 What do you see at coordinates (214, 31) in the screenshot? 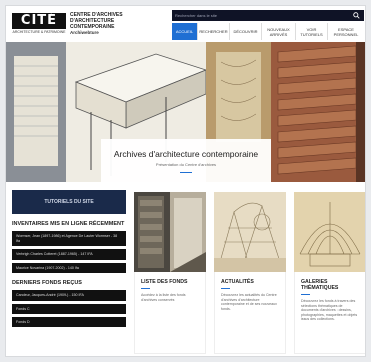
I see `menu-item-rechercher: RECHERCHER` at bounding box center [214, 31].